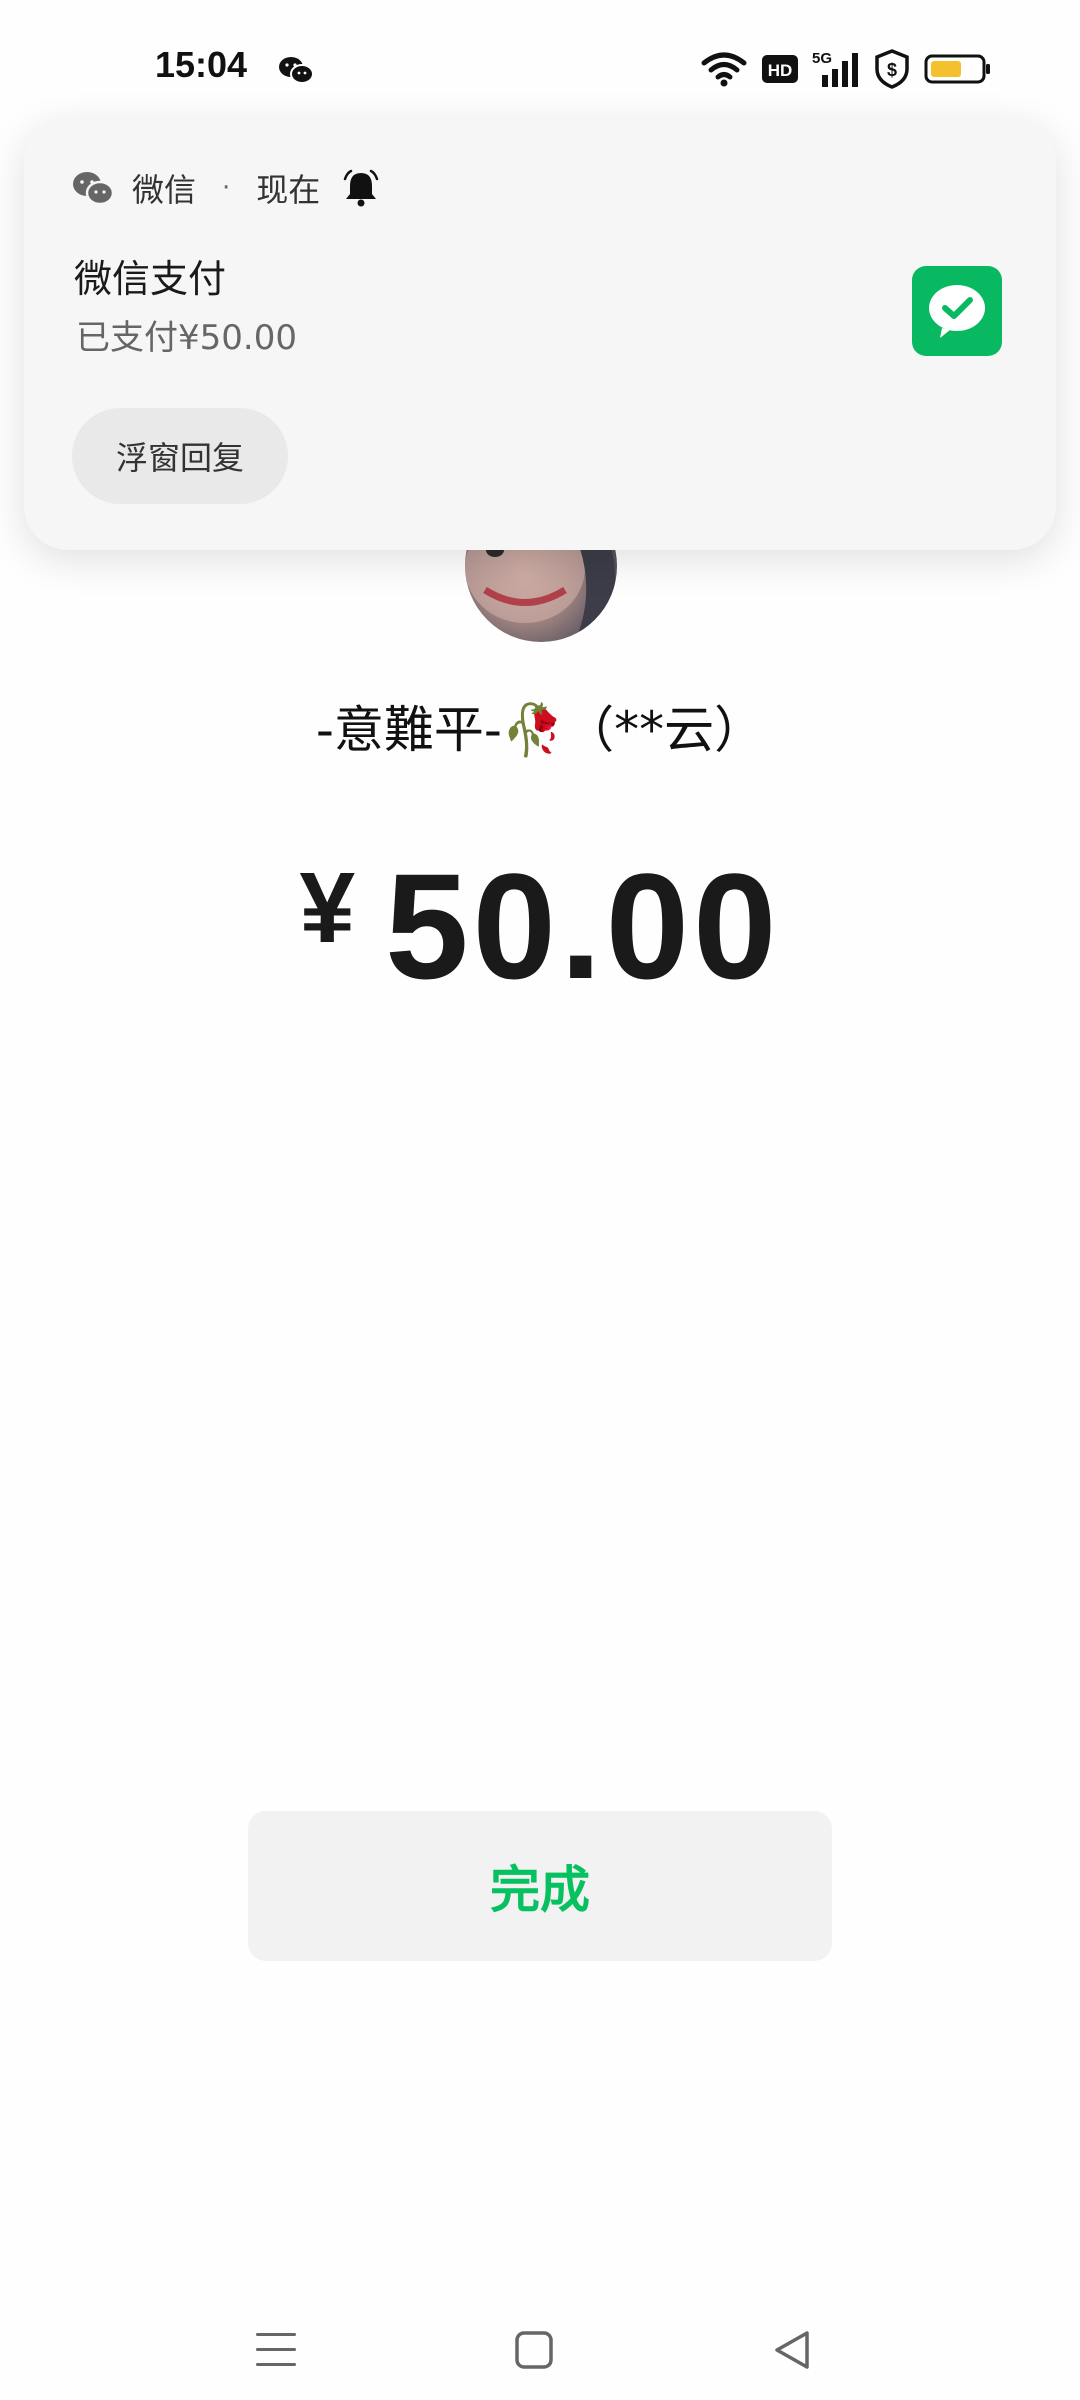  I want to click on done-button: 完成, so click(540, 1886).